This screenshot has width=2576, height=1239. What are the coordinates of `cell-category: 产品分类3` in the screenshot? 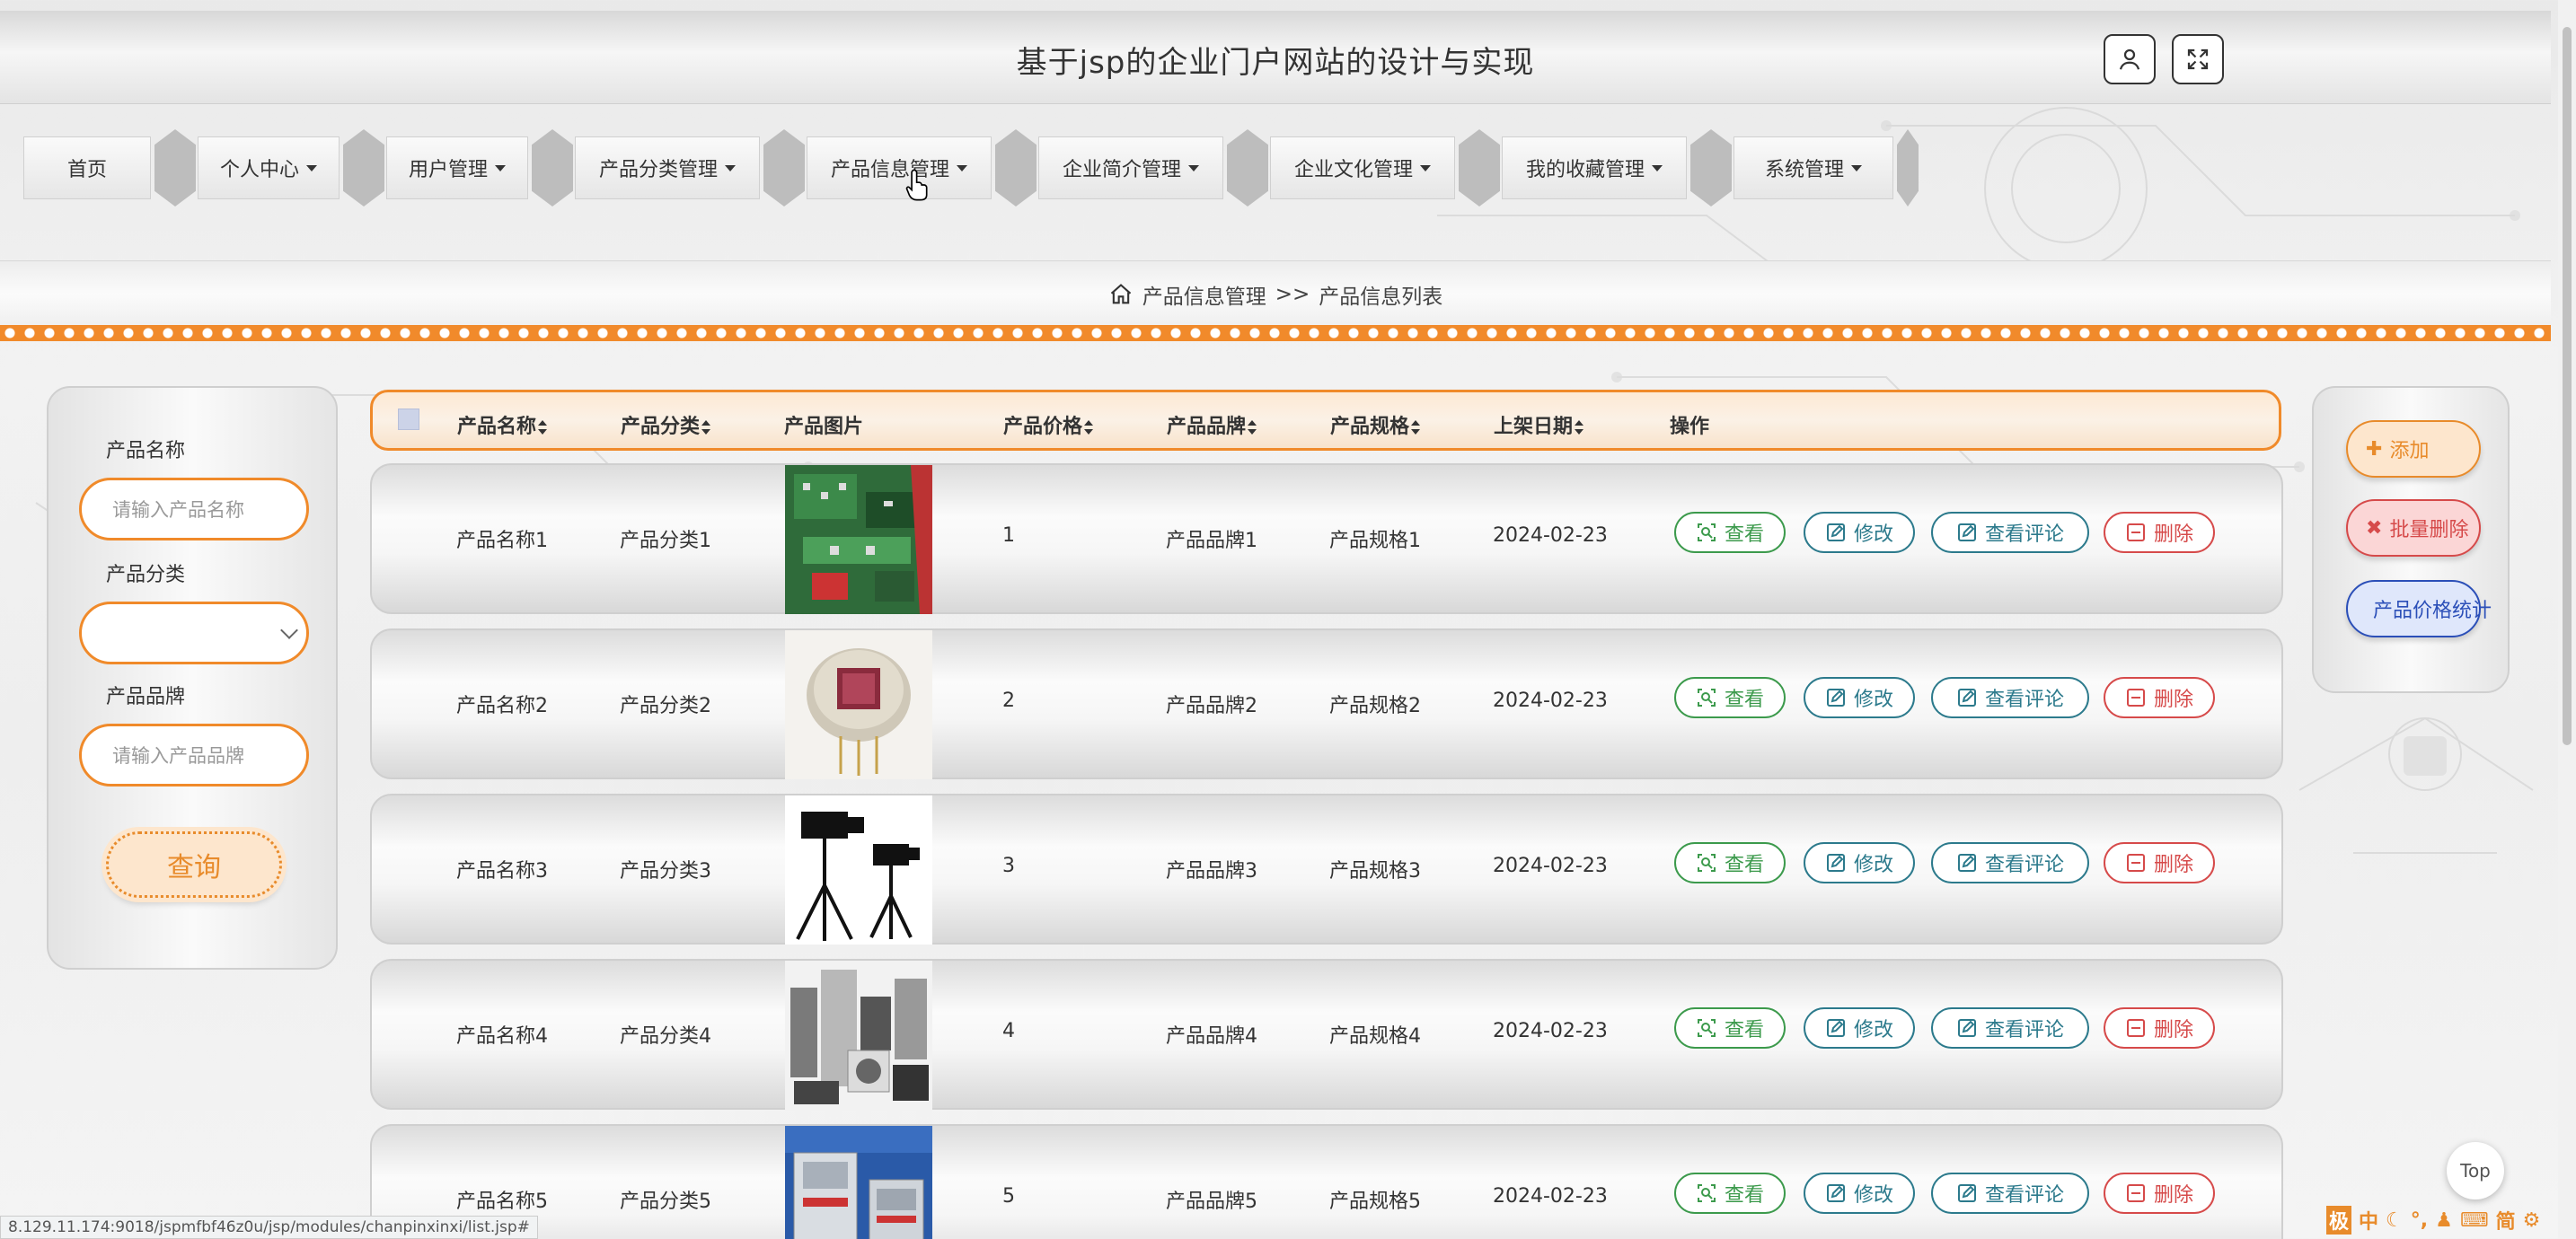 It's located at (665, 872).